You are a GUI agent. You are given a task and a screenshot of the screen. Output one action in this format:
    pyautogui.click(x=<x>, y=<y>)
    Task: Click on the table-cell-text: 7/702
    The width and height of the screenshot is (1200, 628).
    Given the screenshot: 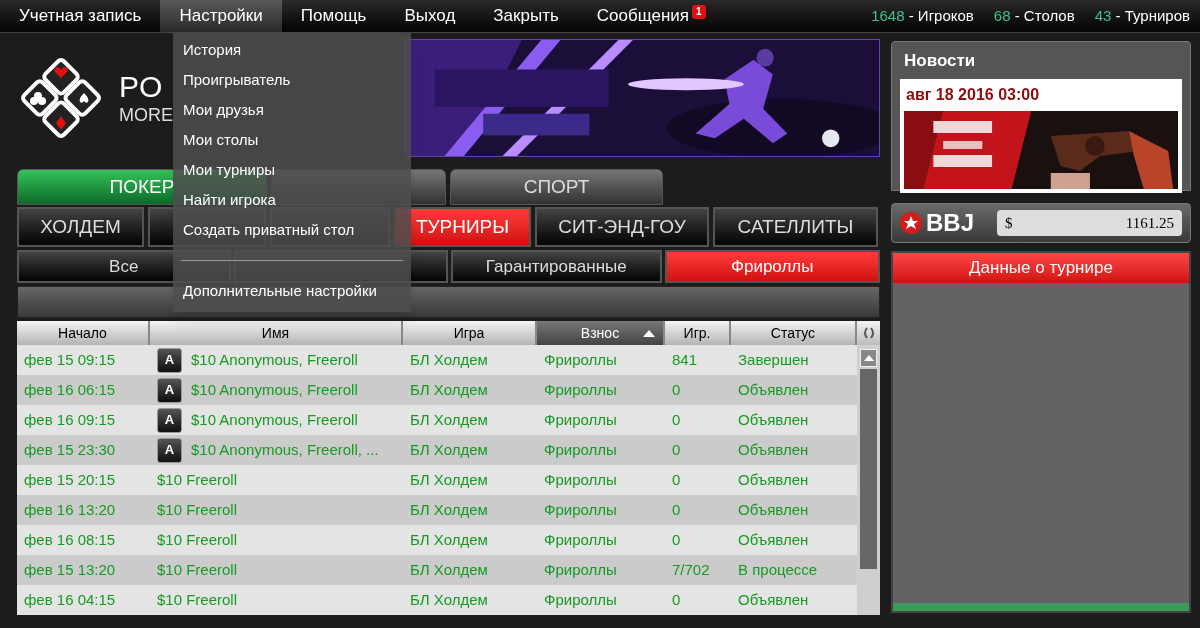 What is the action you would take?
    pyautogui.click(x=691, y=569)
    